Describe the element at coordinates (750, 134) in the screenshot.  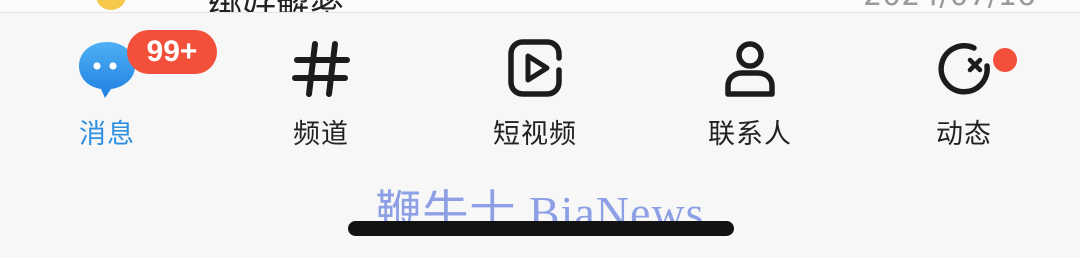
I see `tab-label: 联系人` at that location.